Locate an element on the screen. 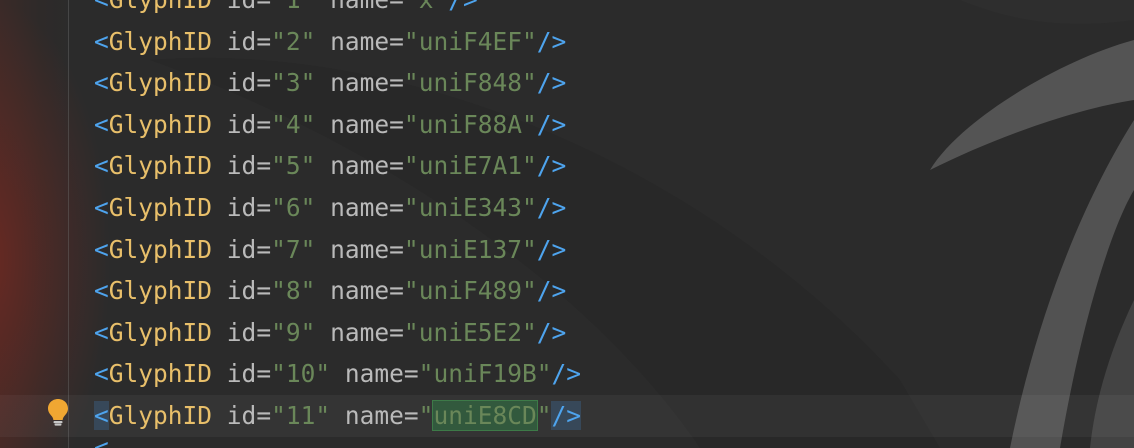  code-line: <GlyphID id="2" name="uniF4EF"/> is located at coordinates (567, 42).